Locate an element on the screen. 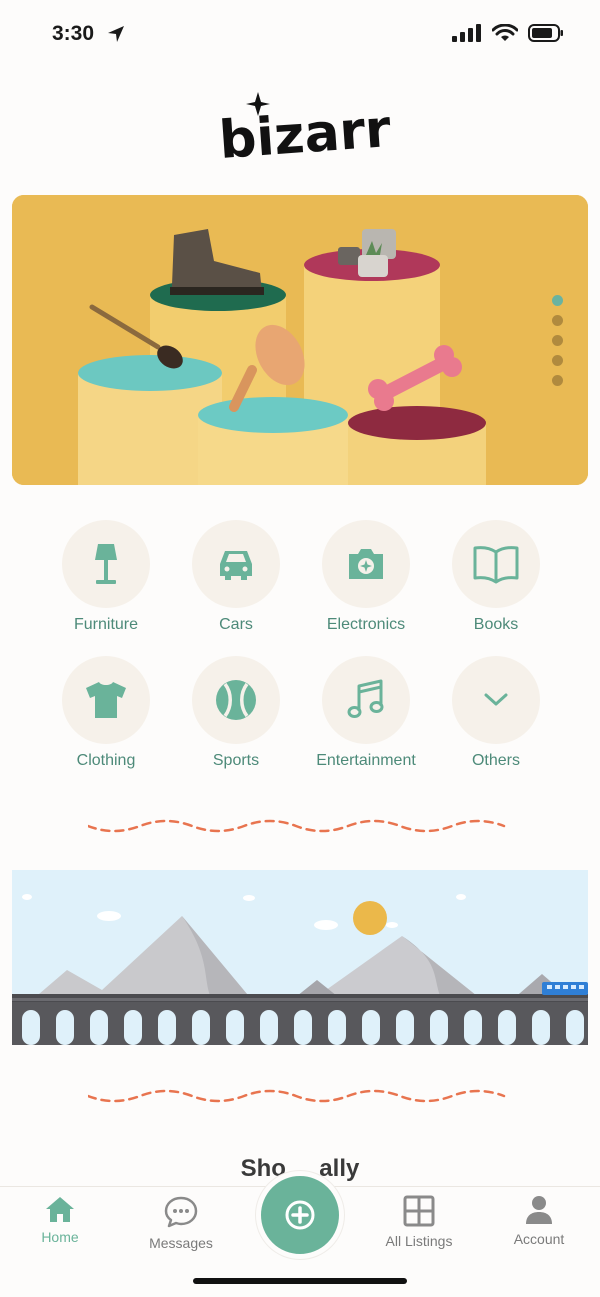 Image resolution: width=600 pixels, height=1297 pixels. category-label: Cars is located at coordinates (236, 624).